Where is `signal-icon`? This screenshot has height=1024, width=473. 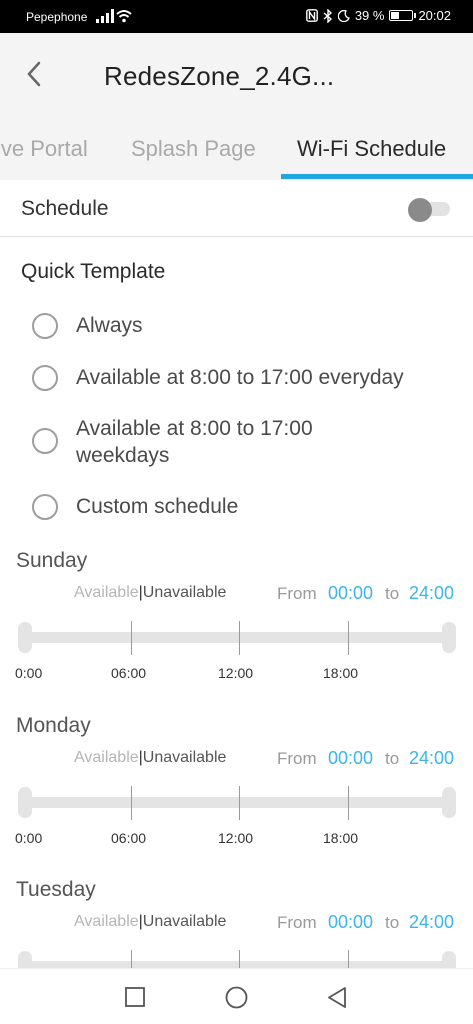 signal-icon is located at coordinates (105, 16).